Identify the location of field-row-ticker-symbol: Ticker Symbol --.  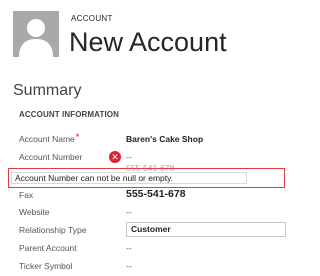
(150, 266).